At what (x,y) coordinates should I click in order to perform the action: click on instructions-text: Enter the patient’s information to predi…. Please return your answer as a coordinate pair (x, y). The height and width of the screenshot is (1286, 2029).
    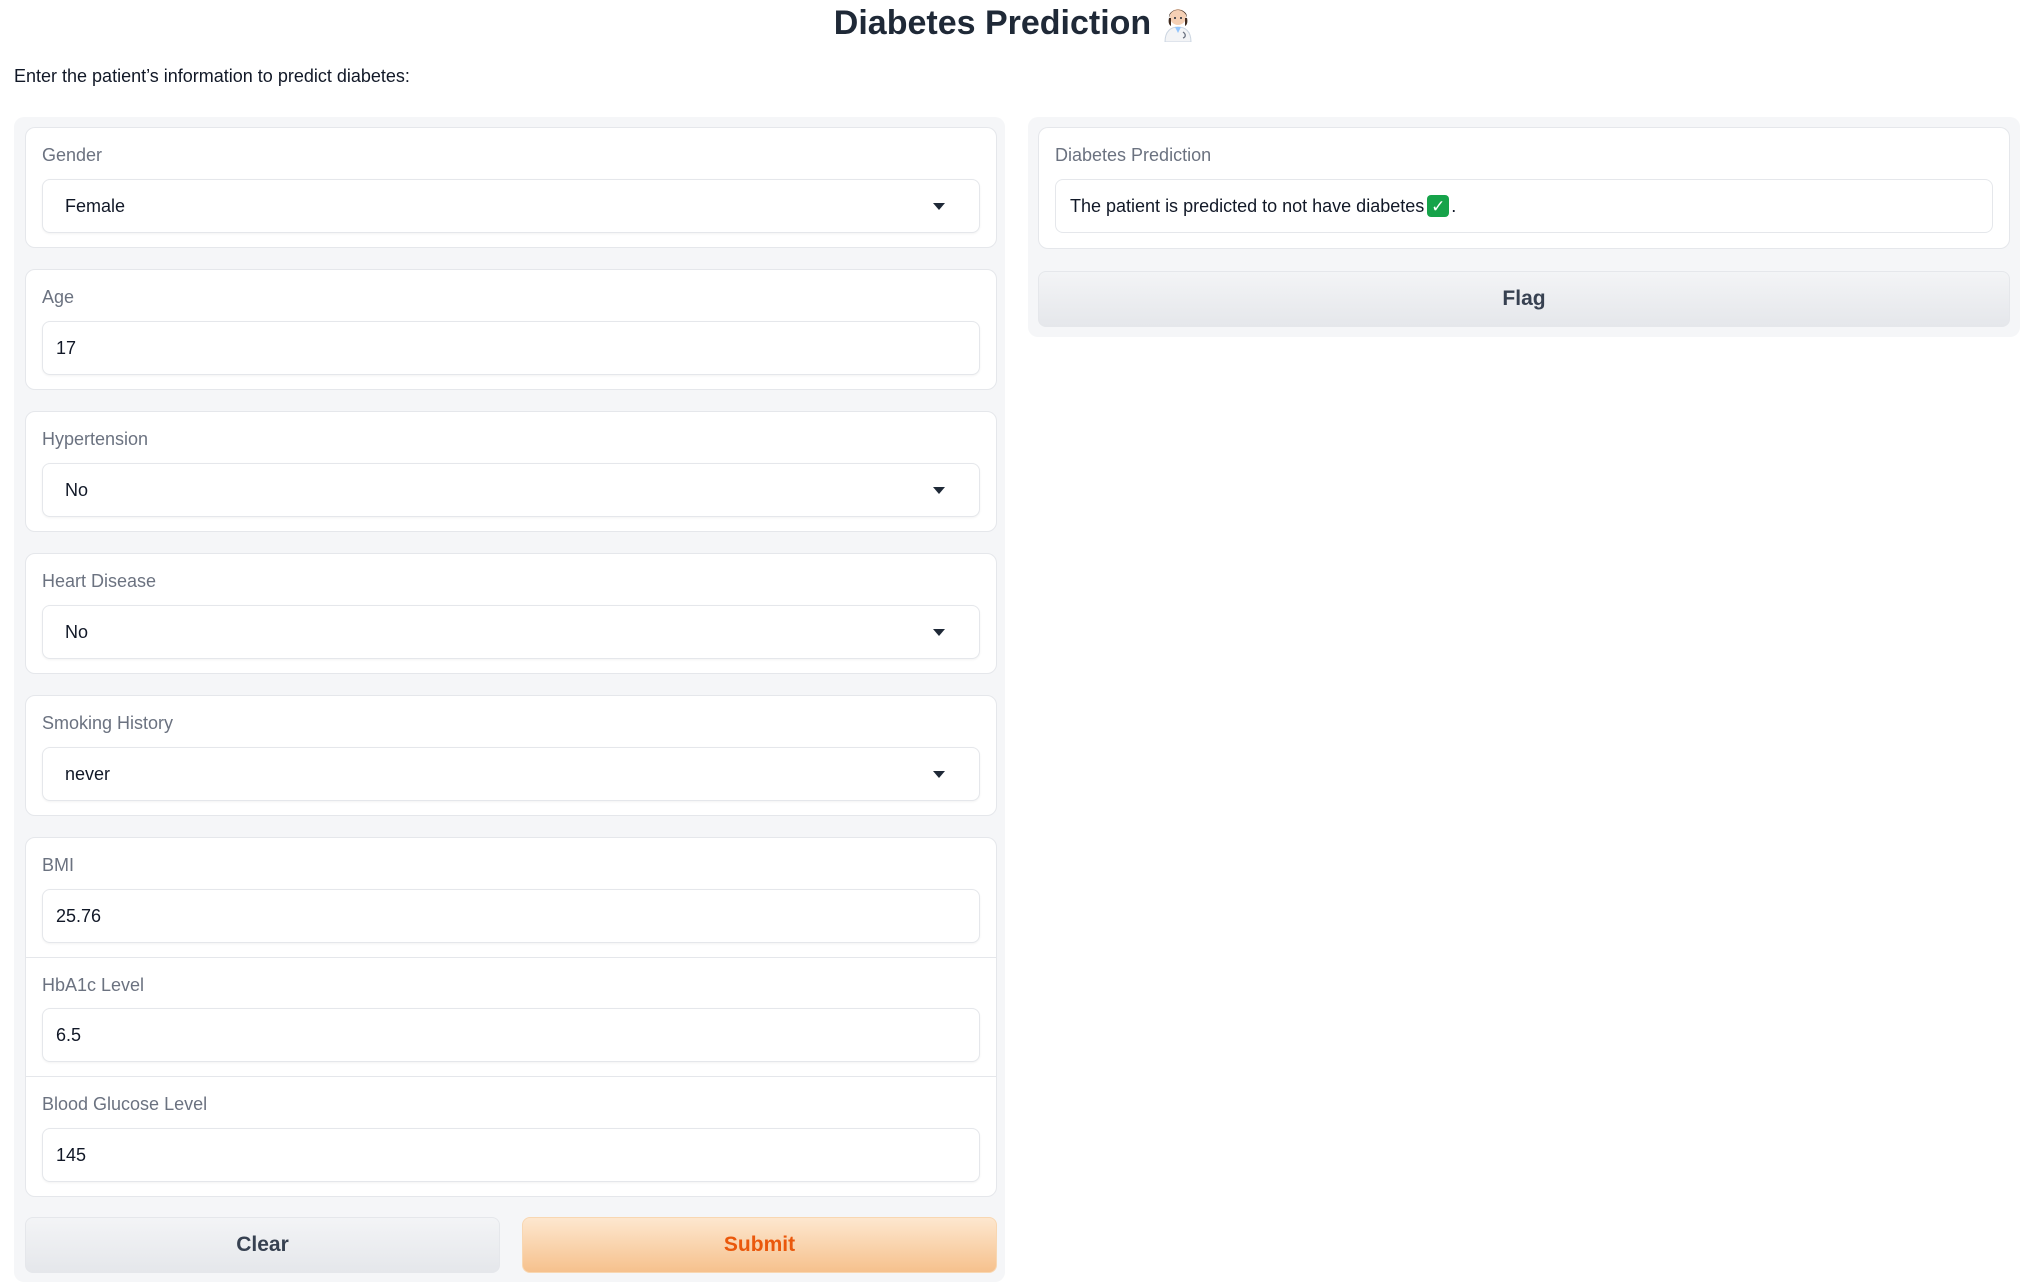
    Looking at the image, I should click on (212, 76).